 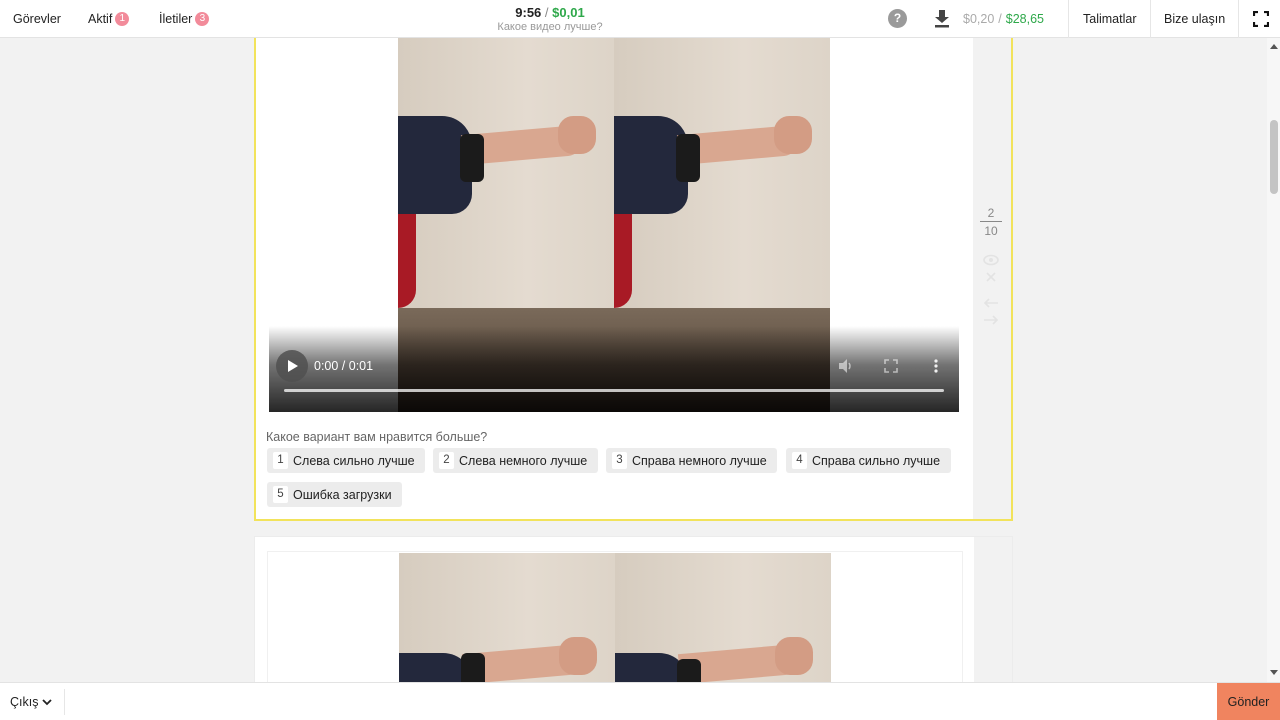 I want to click on option-4: 4 Справа сильно лучше, so click(x=868, y=460).